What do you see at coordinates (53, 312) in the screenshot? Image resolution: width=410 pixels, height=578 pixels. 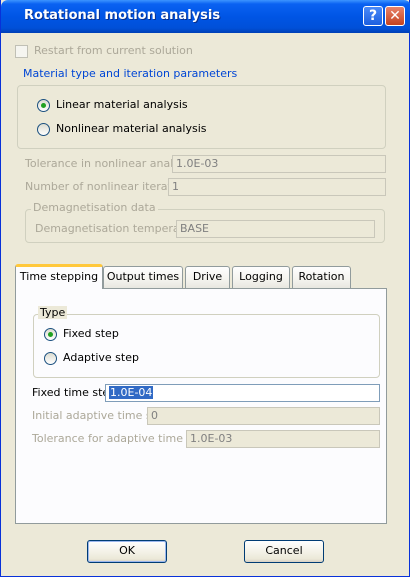 I see `type-group-label: Type` at bounding box center [53, 312].